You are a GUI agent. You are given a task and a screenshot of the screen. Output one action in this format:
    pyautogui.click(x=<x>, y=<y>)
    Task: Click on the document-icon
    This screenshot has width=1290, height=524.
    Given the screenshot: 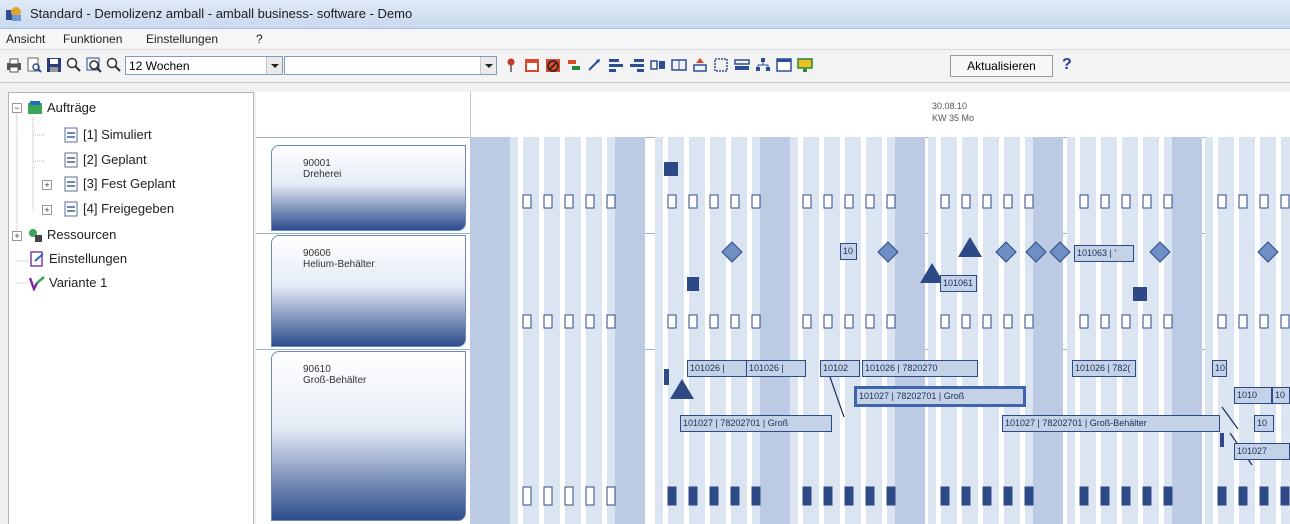 What is the action you would take?
    pyautogui.click(x=71, y=209)
    